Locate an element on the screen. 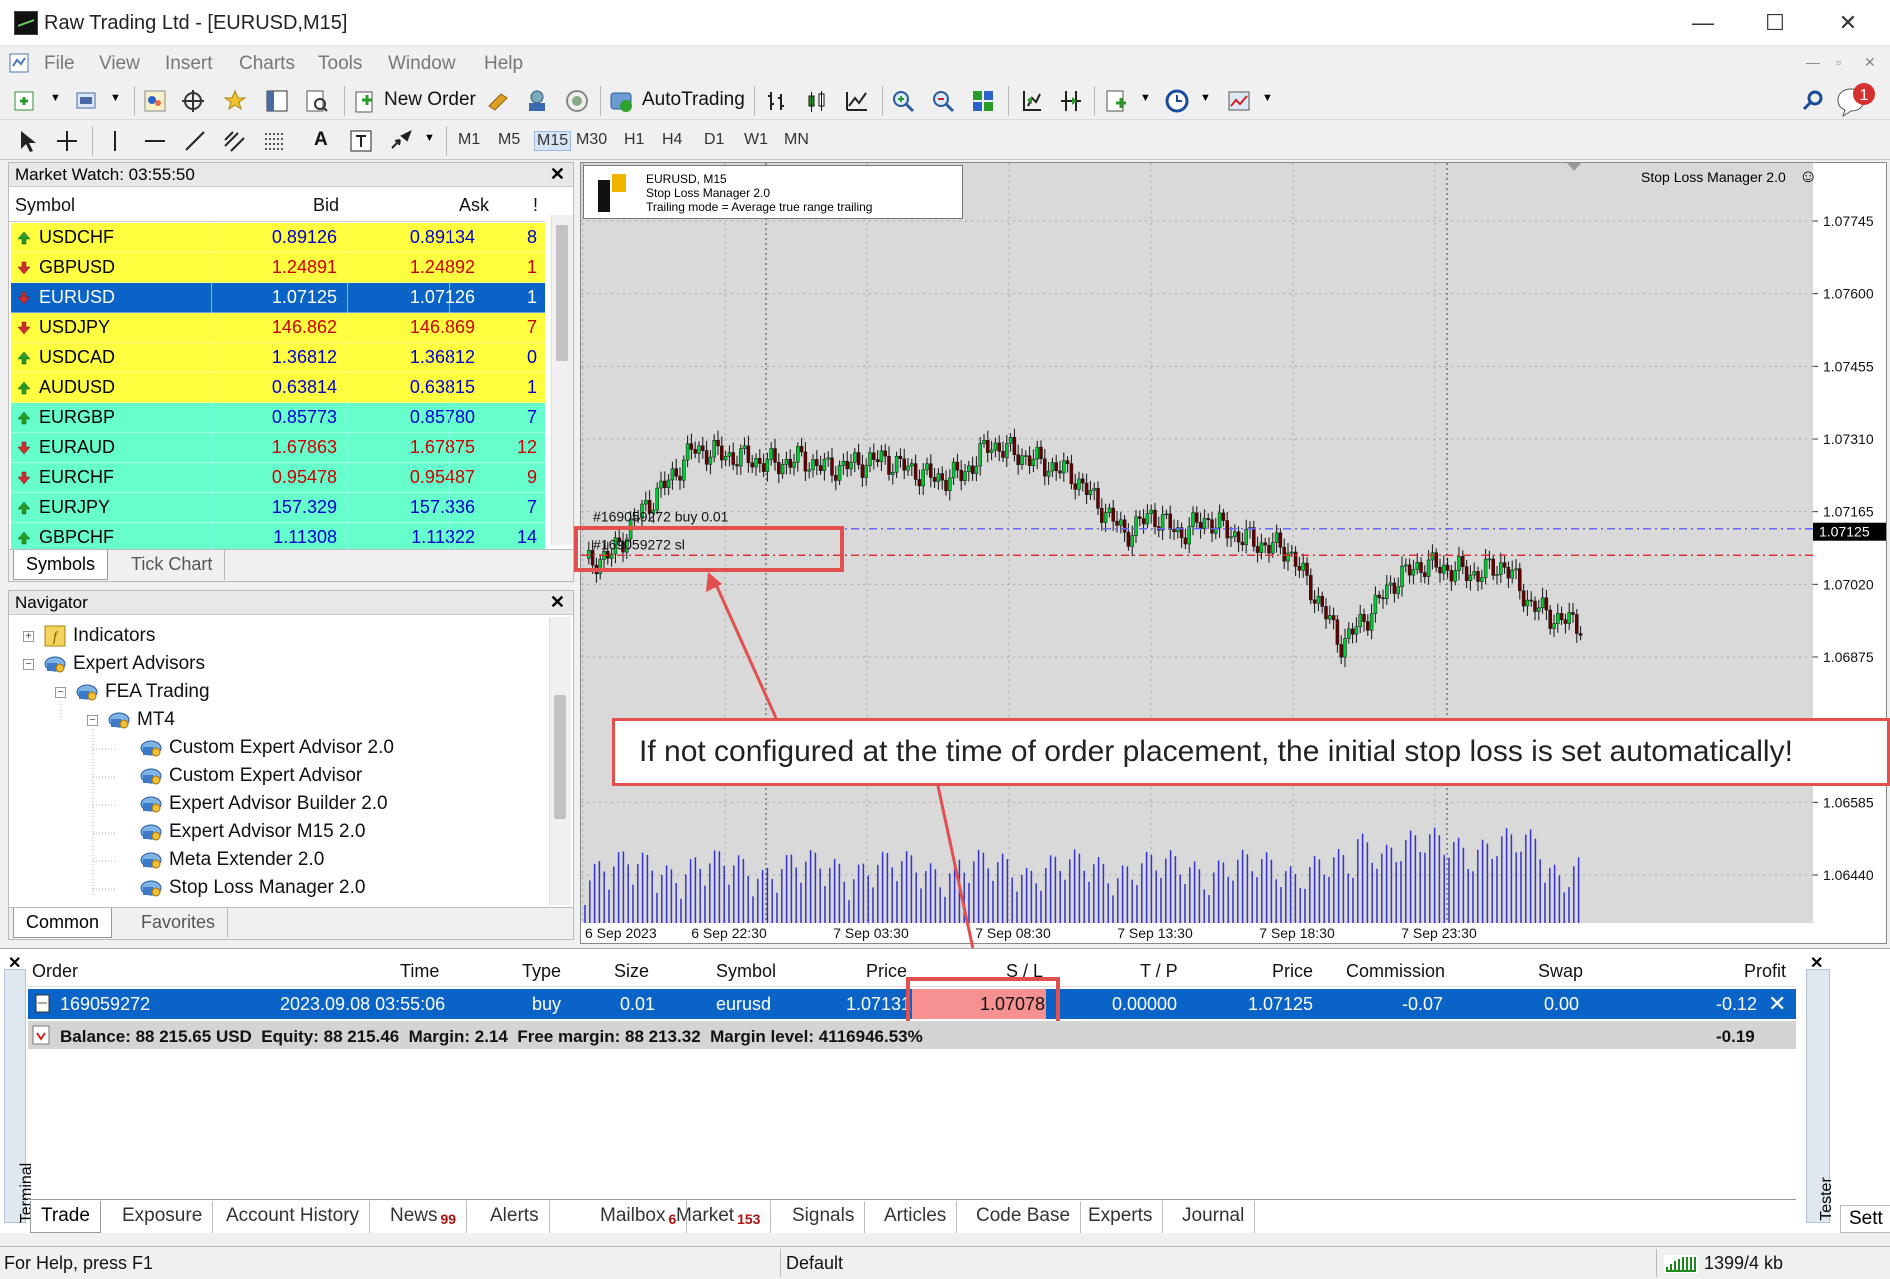  terminal-side-tab: Terminal is located at coordinates (19, 1096).